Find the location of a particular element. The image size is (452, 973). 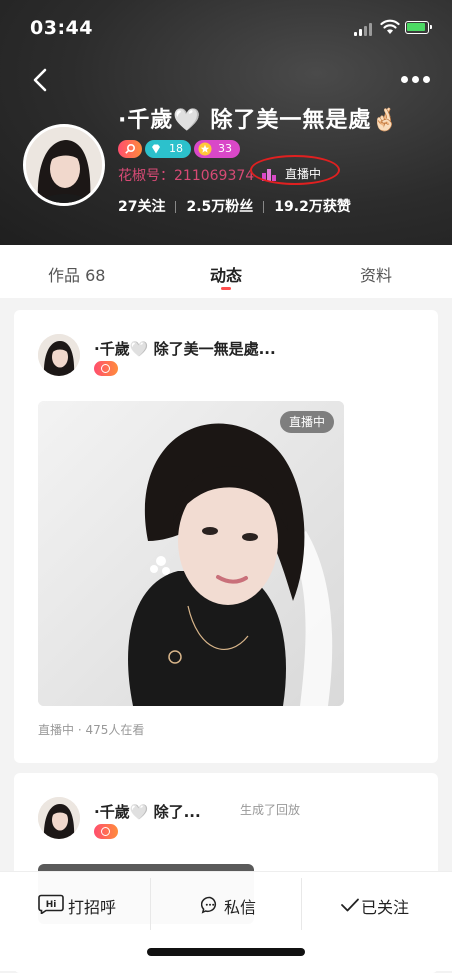

star-level: 33 is located at coordinates (225, 148).